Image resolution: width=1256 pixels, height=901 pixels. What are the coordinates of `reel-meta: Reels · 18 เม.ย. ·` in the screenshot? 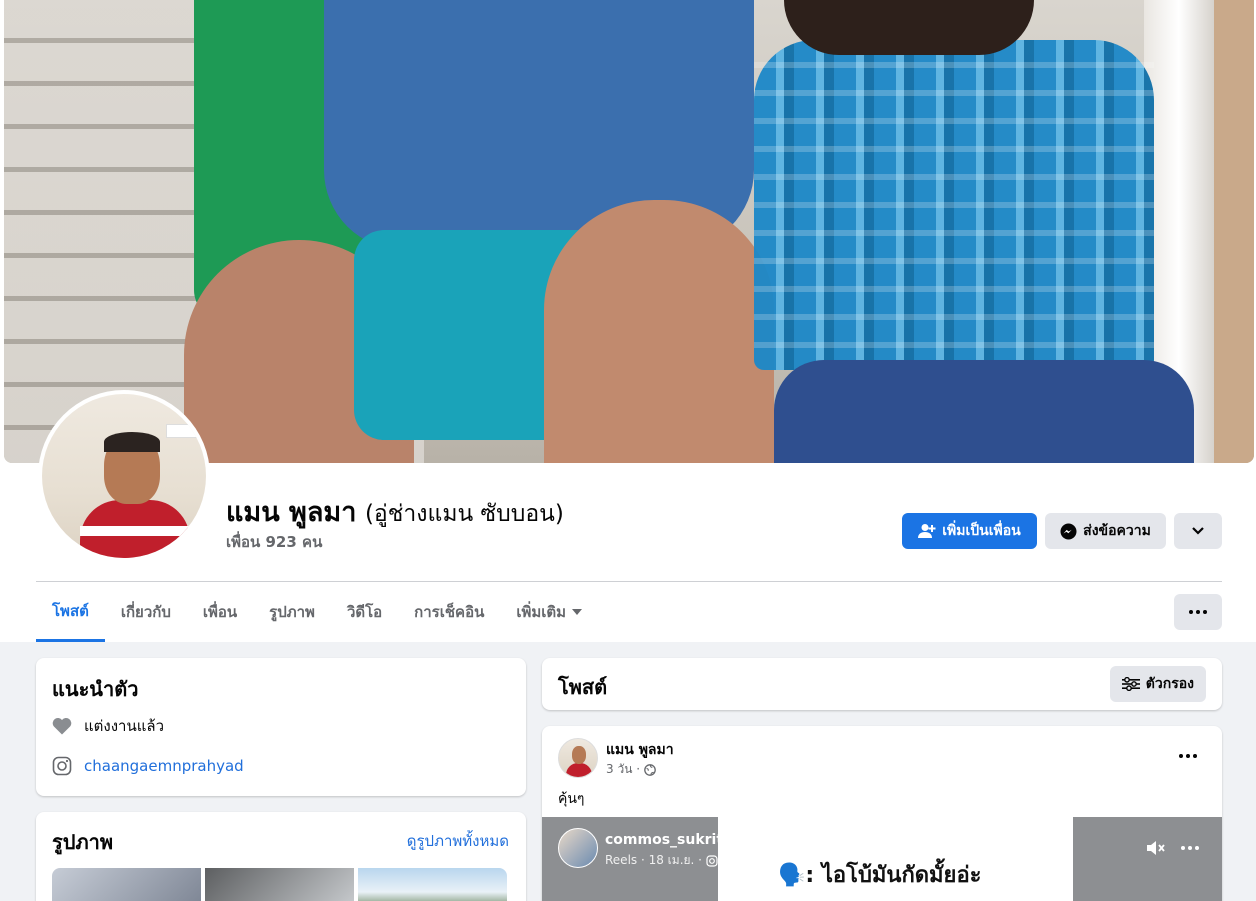 It's located at (661, 860).